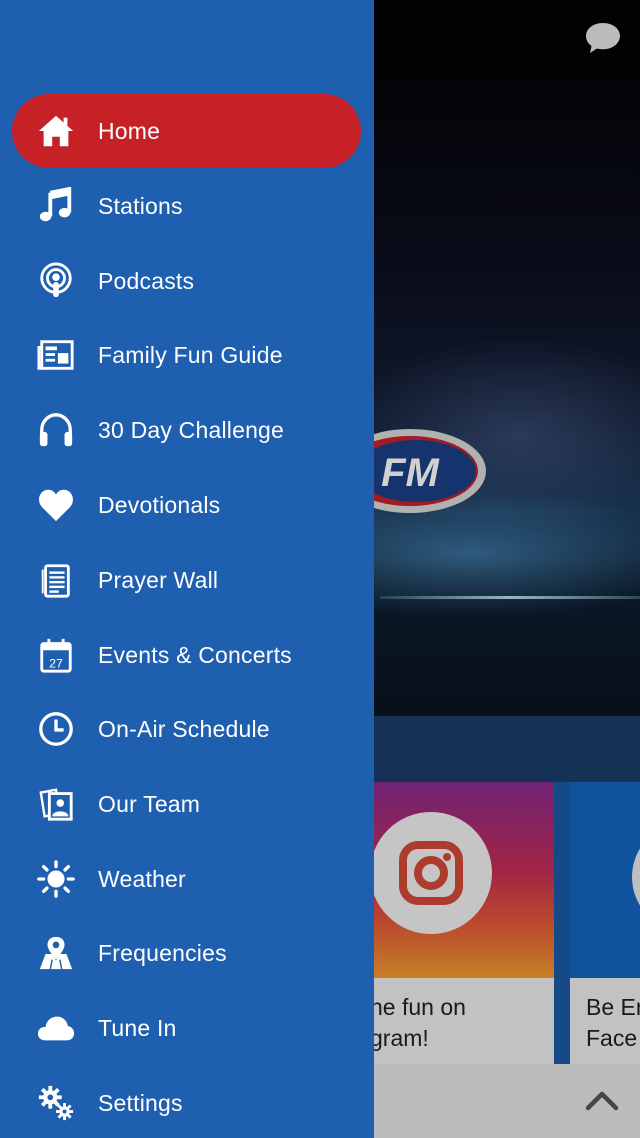 The height and width of the screenshot is (1138, 640). What do you see at coordinates (56, 804) in the screenshot?
I see `photos-icon` at bounding box center [56, 804].